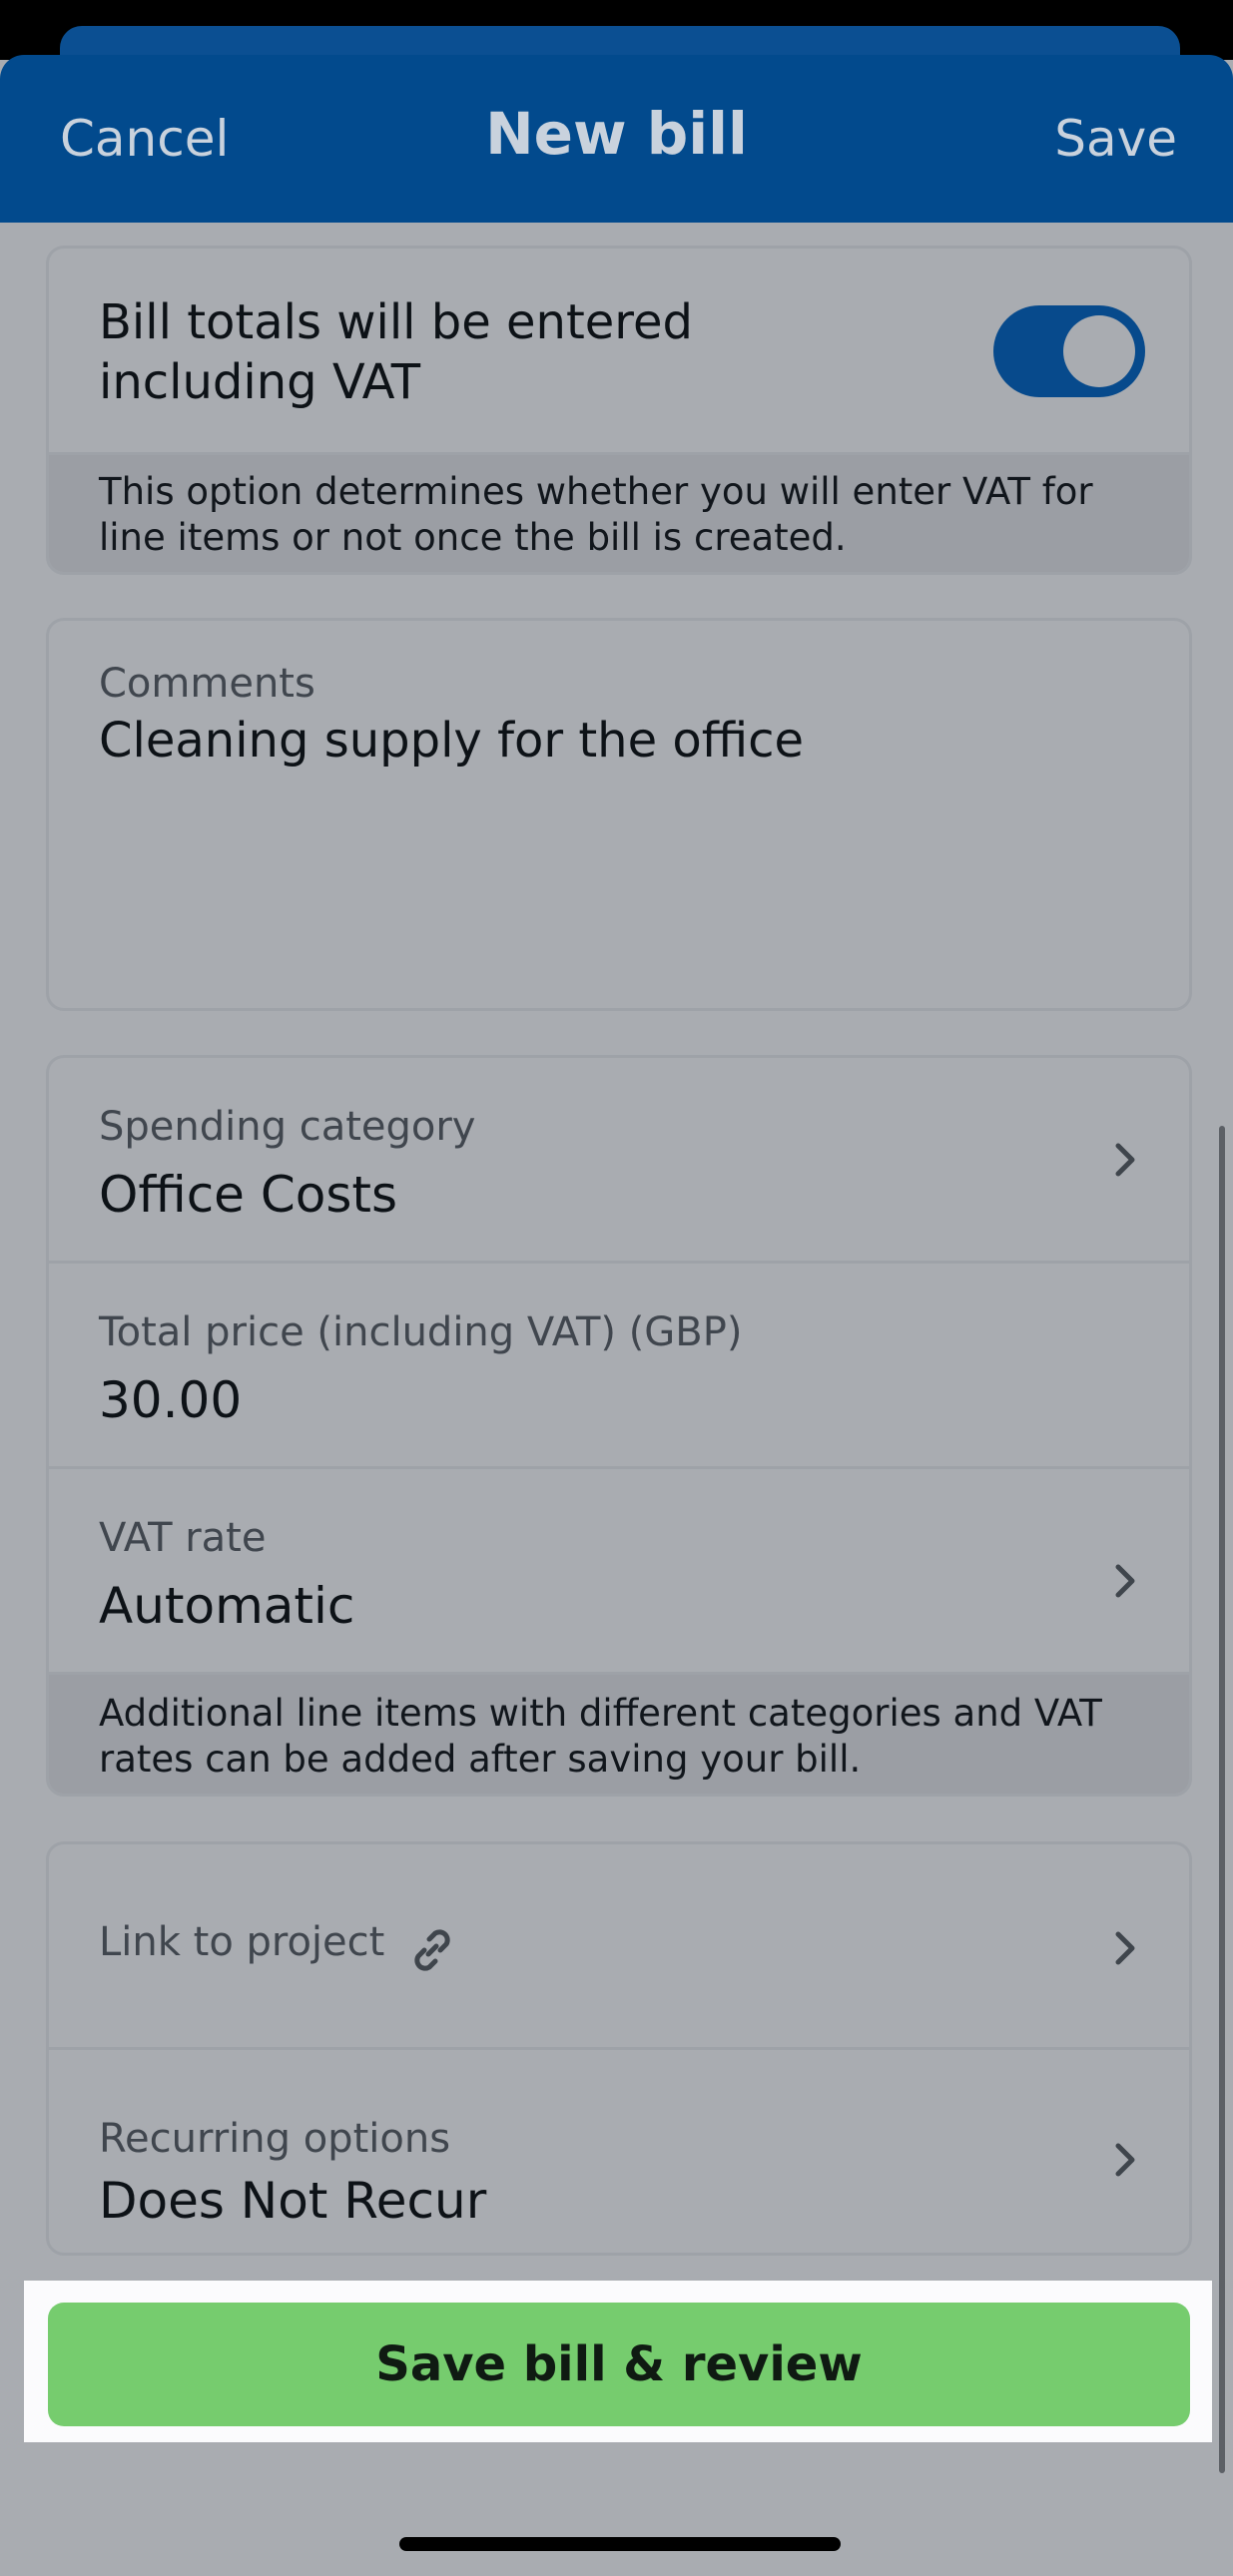  Describe the element at coordinates (619, 1161) in the screenshot. I see `spending-category-row: Spending category Office Costs` at that location.